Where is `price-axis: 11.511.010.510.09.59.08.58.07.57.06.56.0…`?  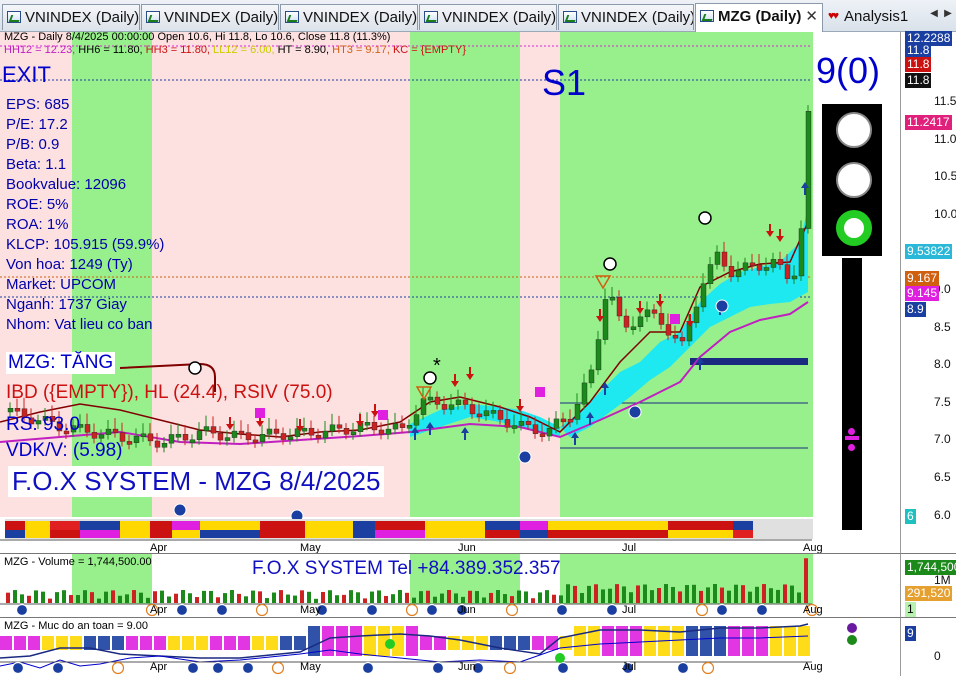
price-axis: 11.511.010.510.09.59.08.58.07.57.06.56.0… is located at coordinates (928, 292).